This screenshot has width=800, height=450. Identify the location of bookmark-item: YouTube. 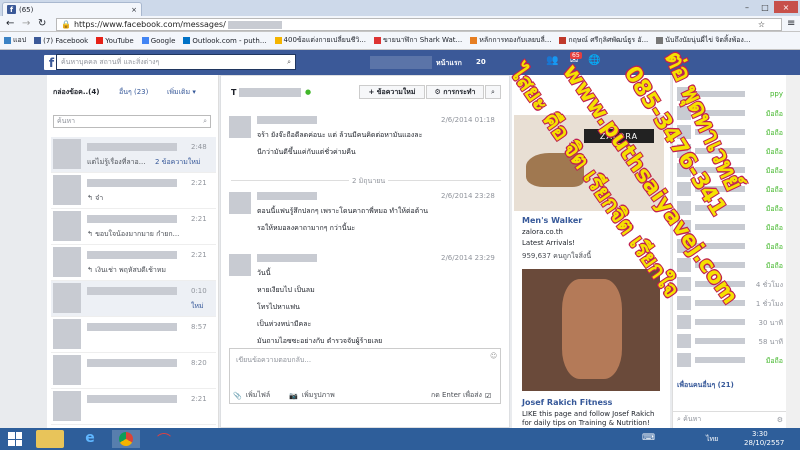
(115, 40).